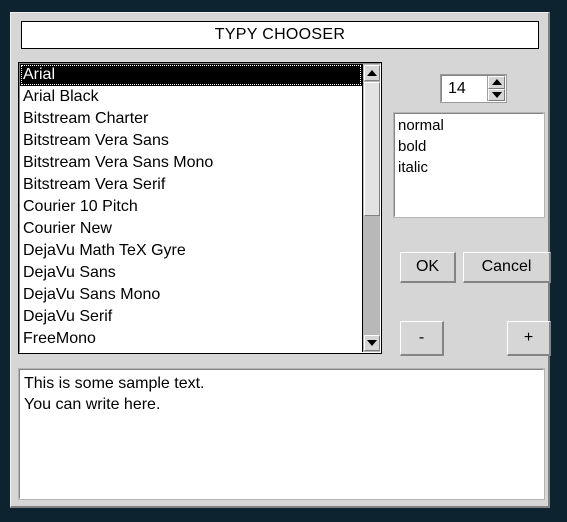  Describe the element at coordinates (191, 141) in the screenshot. I see `font-list-item: Bitstream Vera Sans` at that location.